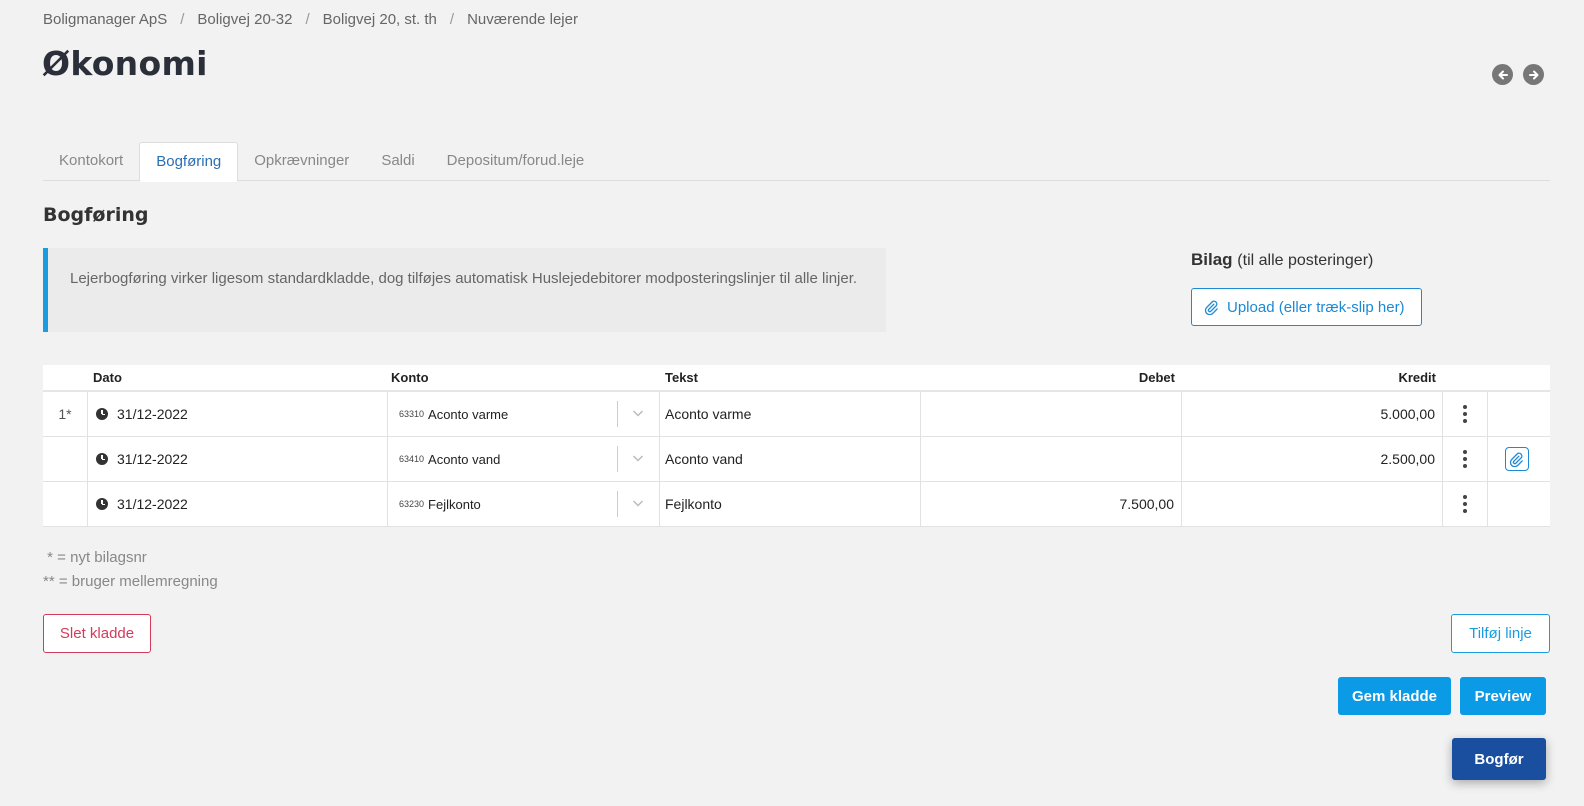 This screenshot has width=1584, height=806. What do you see at coordinates (790, 504) in the screenshot?
I see `tekst-field: Fejlkonto` at bounding box center [790, 504].